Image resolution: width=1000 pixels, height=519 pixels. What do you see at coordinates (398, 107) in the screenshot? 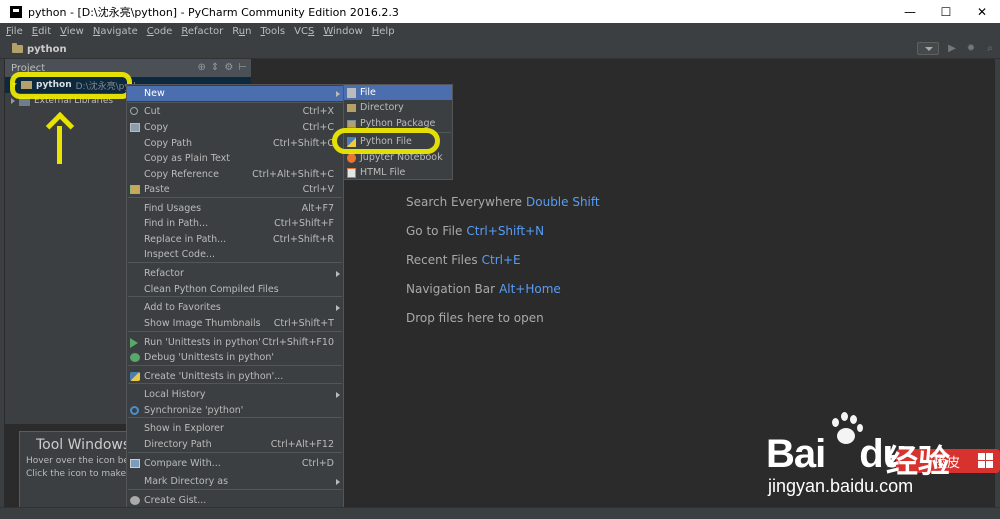
I see `new-submenu-item-directory: Directory` at bounding box center [398, 107].